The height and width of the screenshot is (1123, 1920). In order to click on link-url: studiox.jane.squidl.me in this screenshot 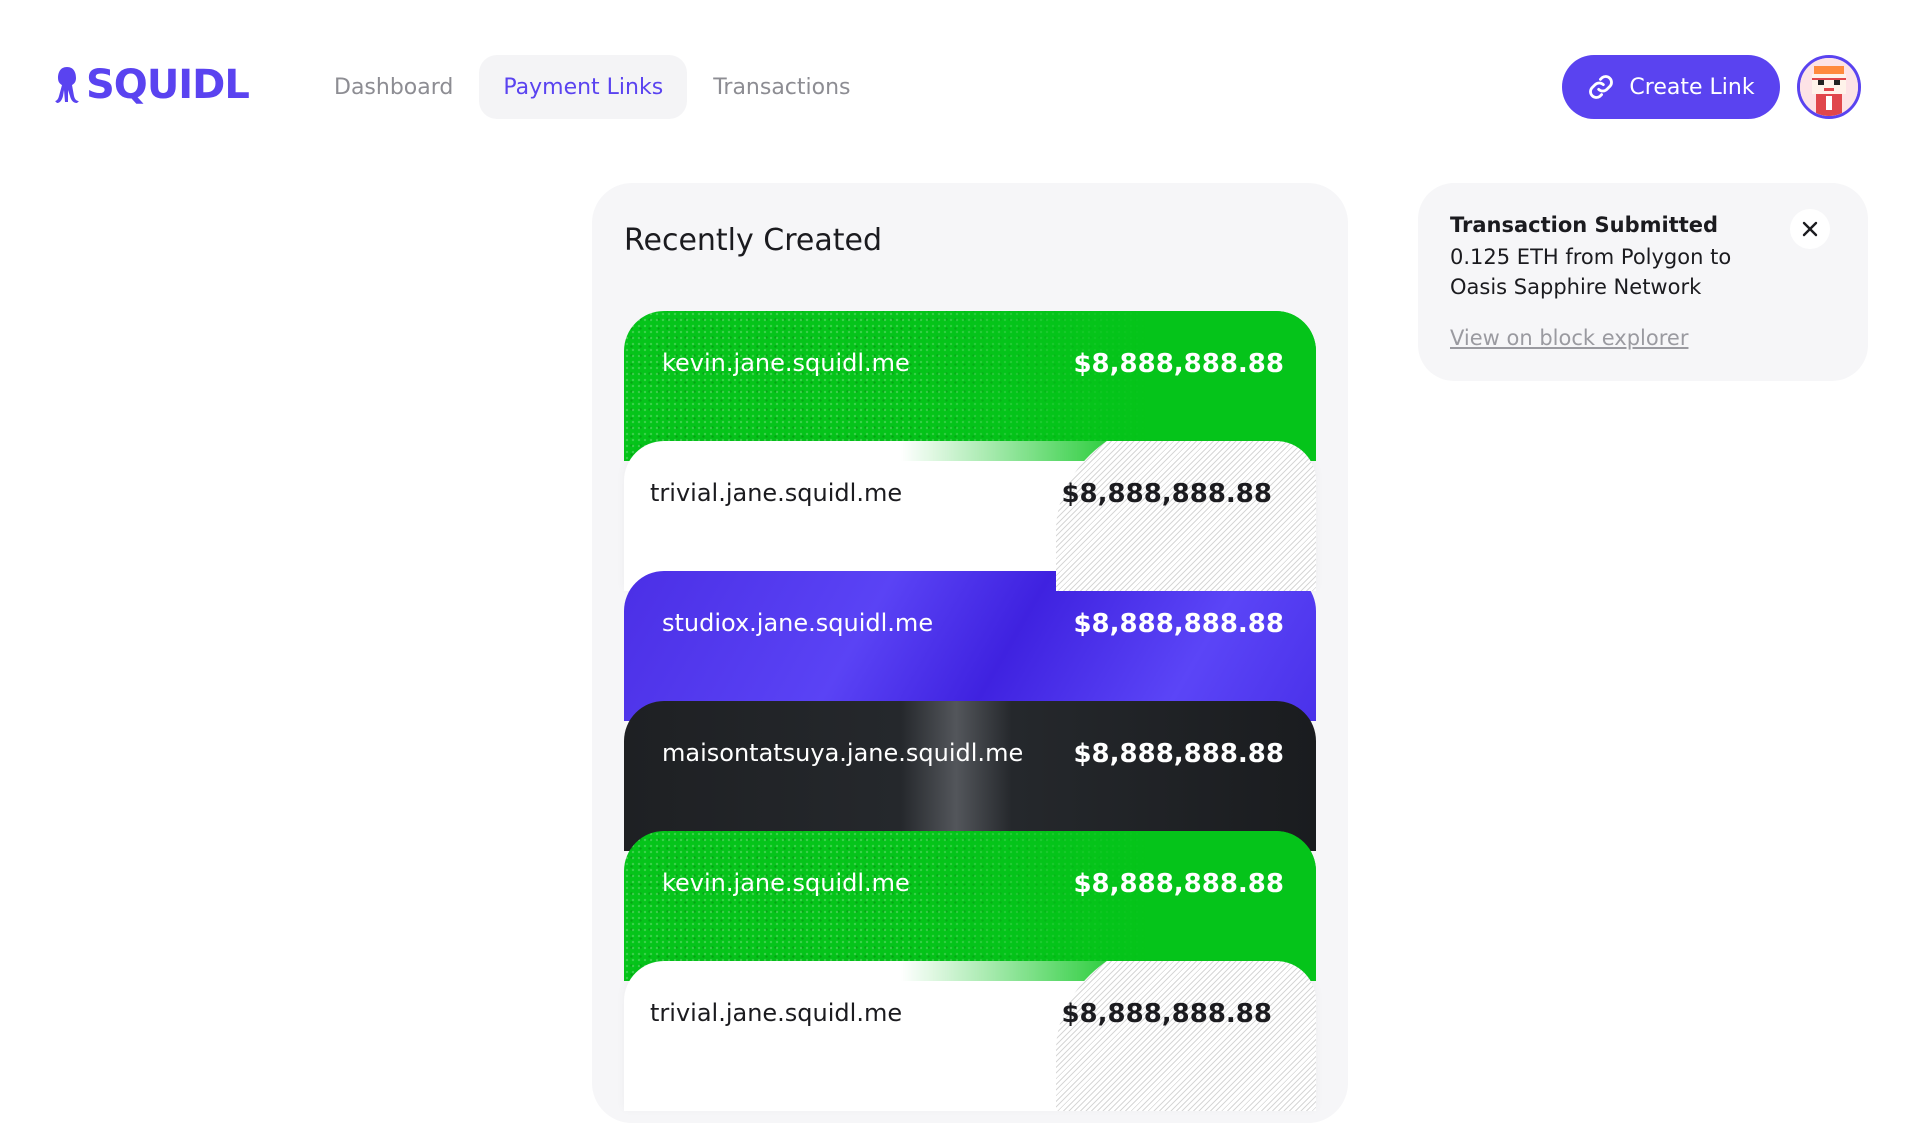, I will do `click(798, 623)`.